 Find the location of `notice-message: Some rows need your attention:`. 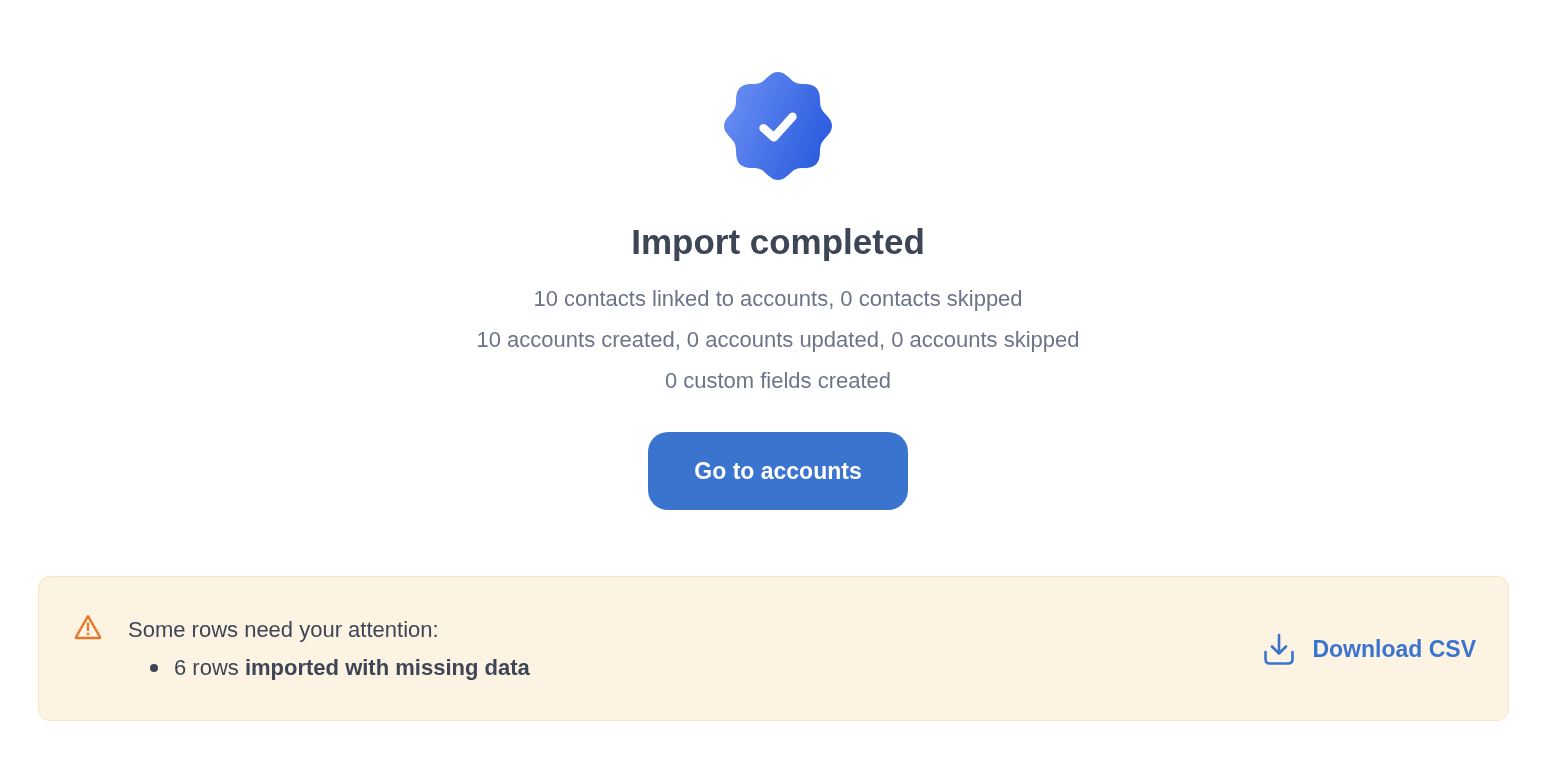

notice-message: Some rows need your attention: is located at coordinates (284, 629).